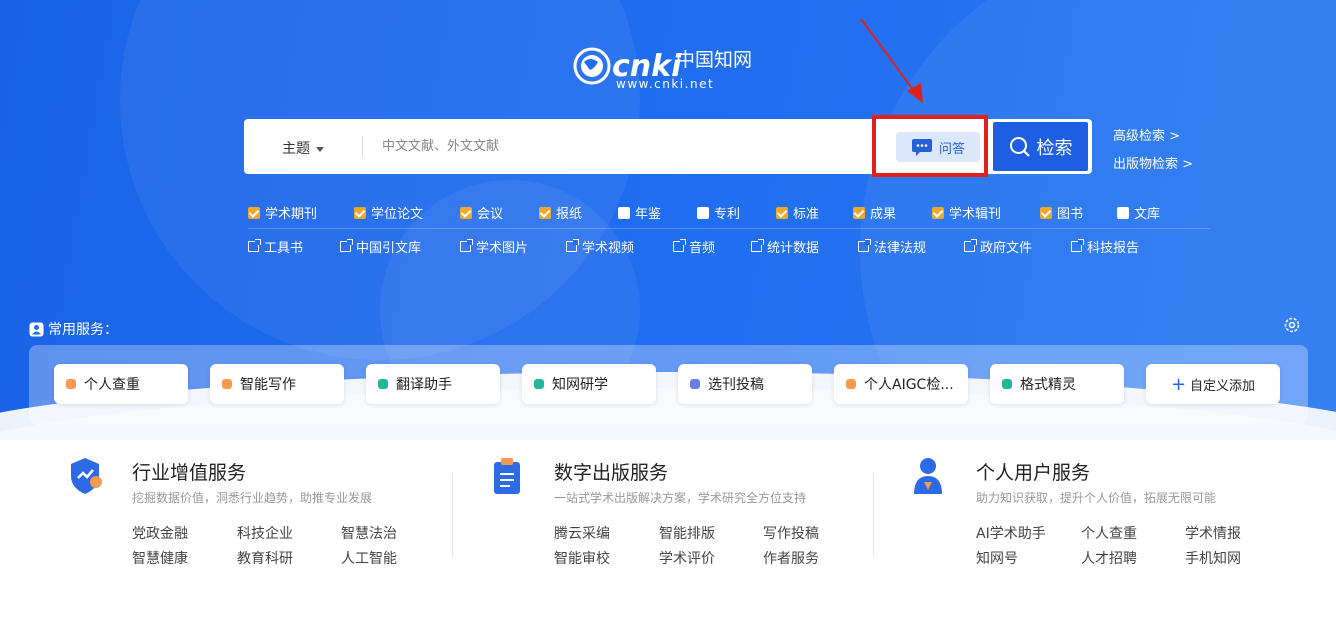 Image resolution: width=1336 pixels, height=619 pixels. I want to click on person-icon, so click(928, 476).